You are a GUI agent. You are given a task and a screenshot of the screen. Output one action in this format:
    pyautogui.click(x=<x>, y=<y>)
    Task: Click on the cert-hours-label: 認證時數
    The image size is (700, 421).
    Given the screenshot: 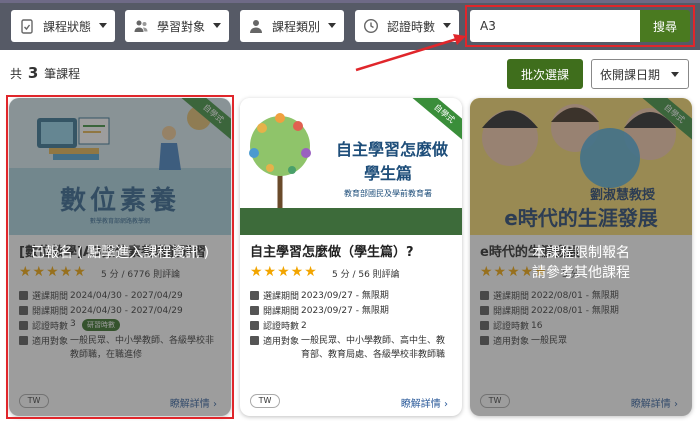 What is the action you would take?
    pyautogui.click(x=281, y=327)
    